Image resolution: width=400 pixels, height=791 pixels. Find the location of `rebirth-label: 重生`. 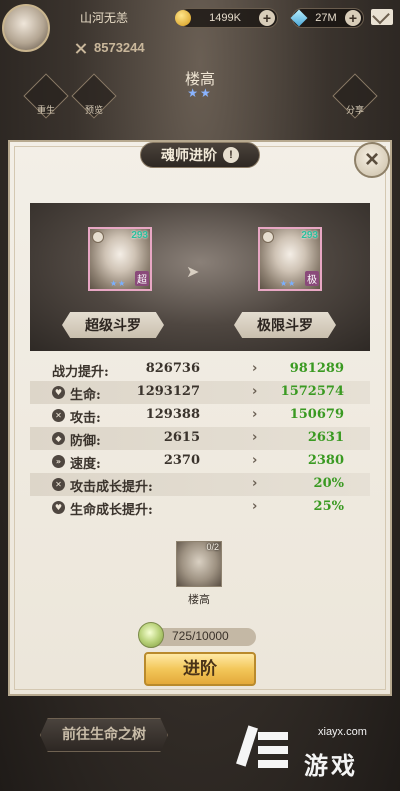

rebirth-label: 重生 is located at coordinates (46, 111).